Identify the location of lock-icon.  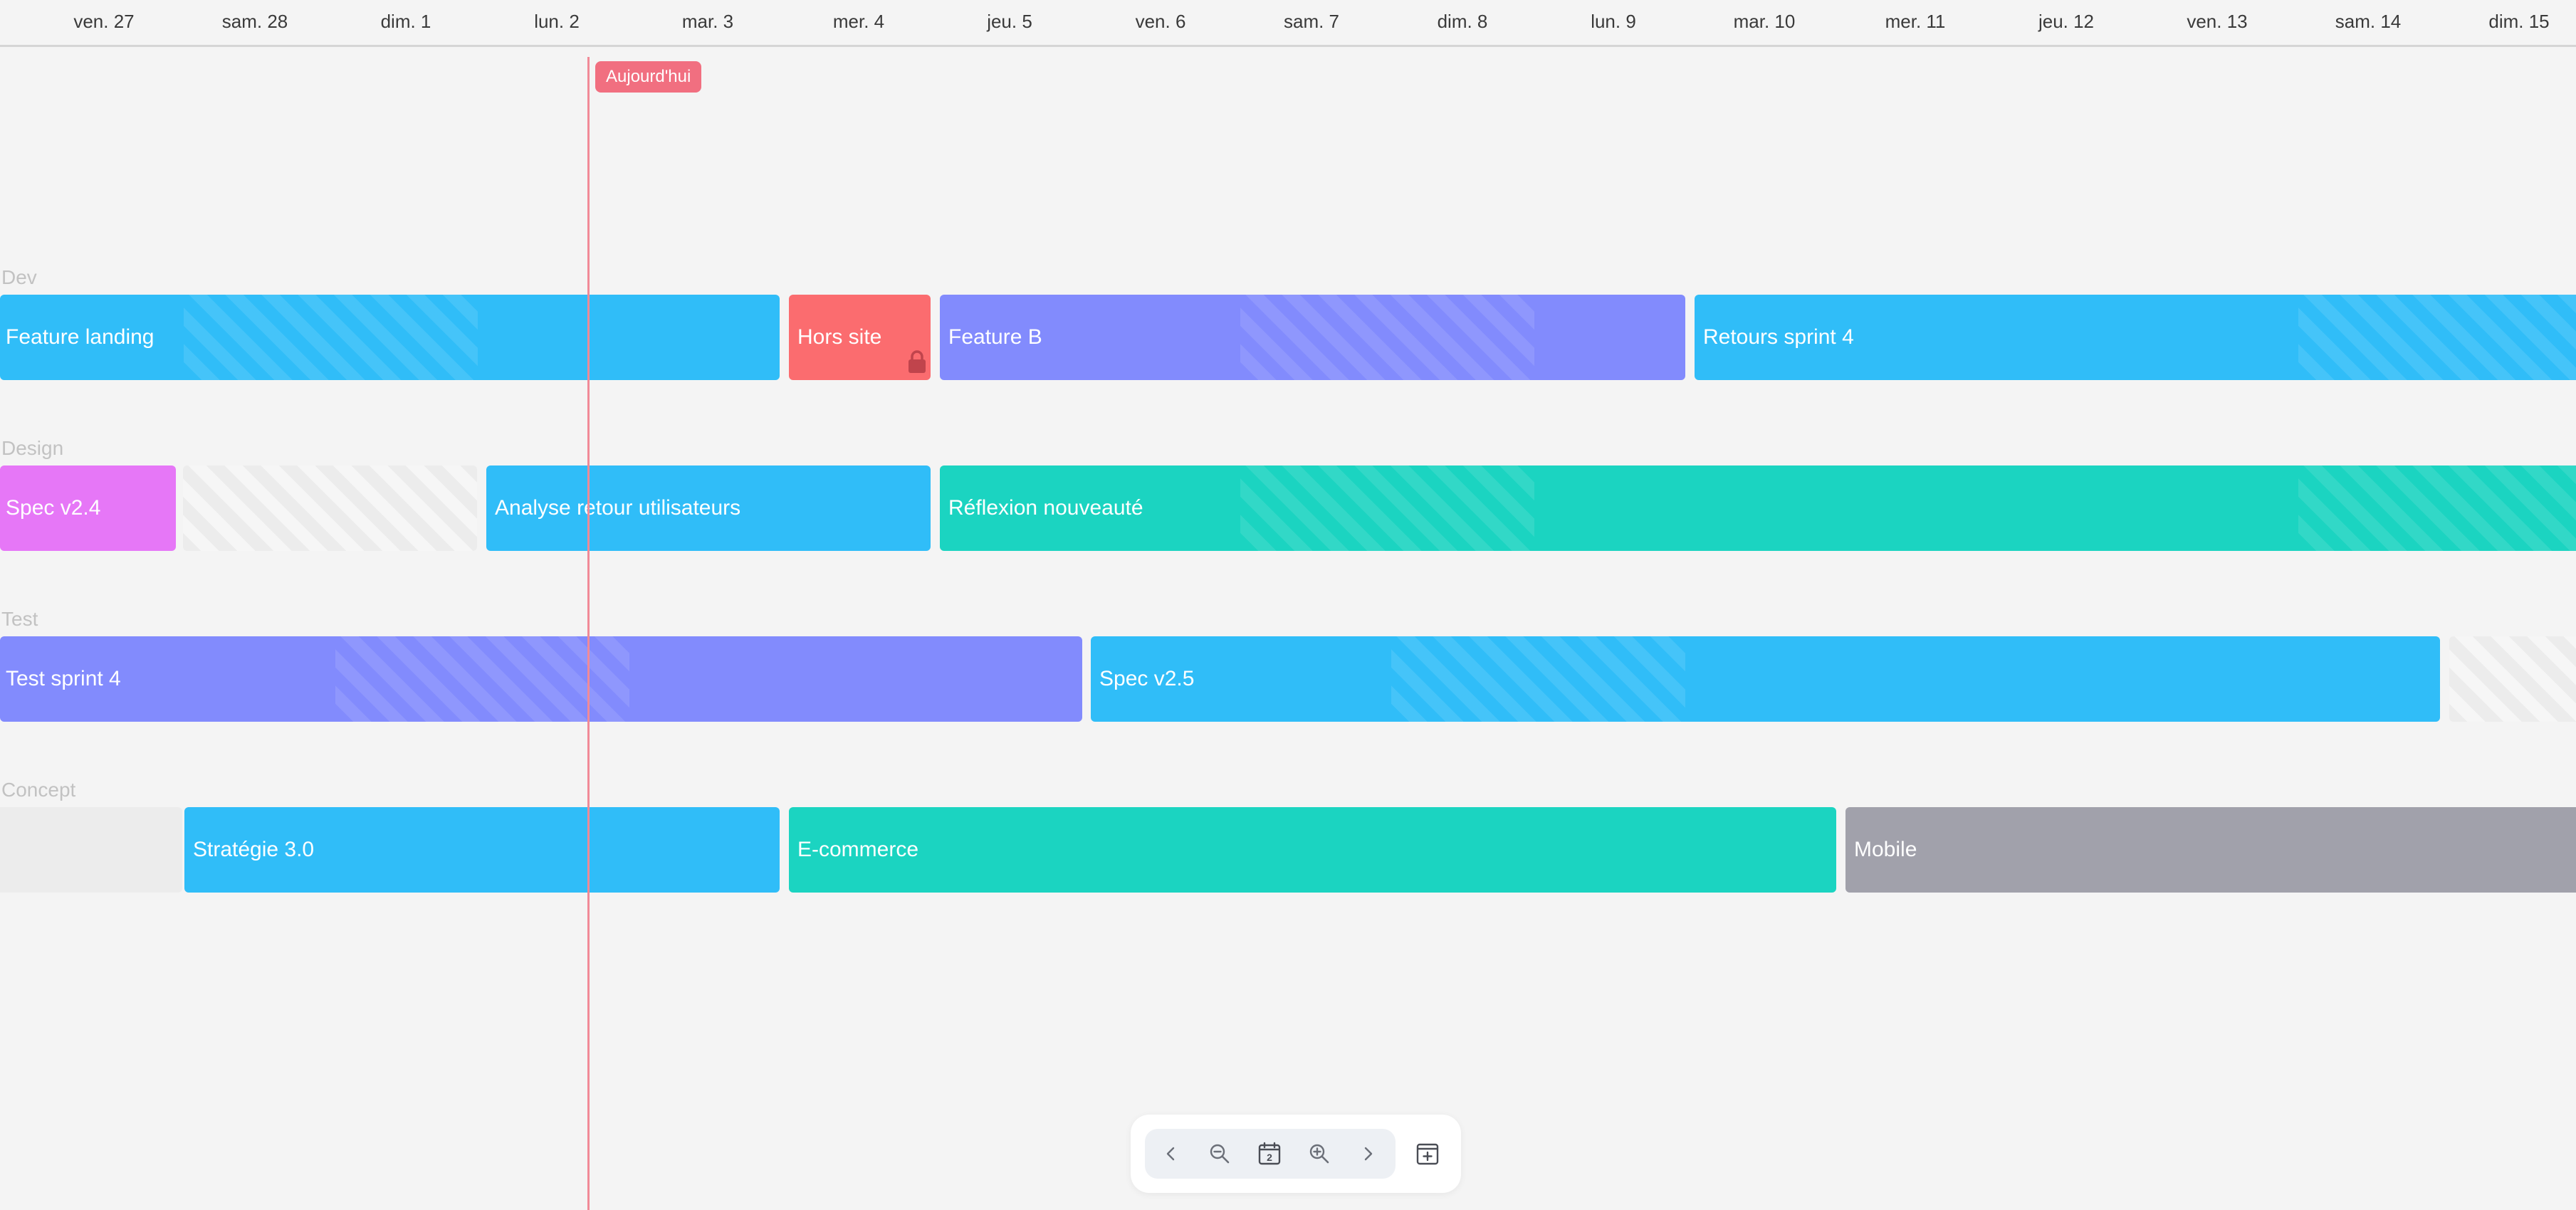
(917, 361).